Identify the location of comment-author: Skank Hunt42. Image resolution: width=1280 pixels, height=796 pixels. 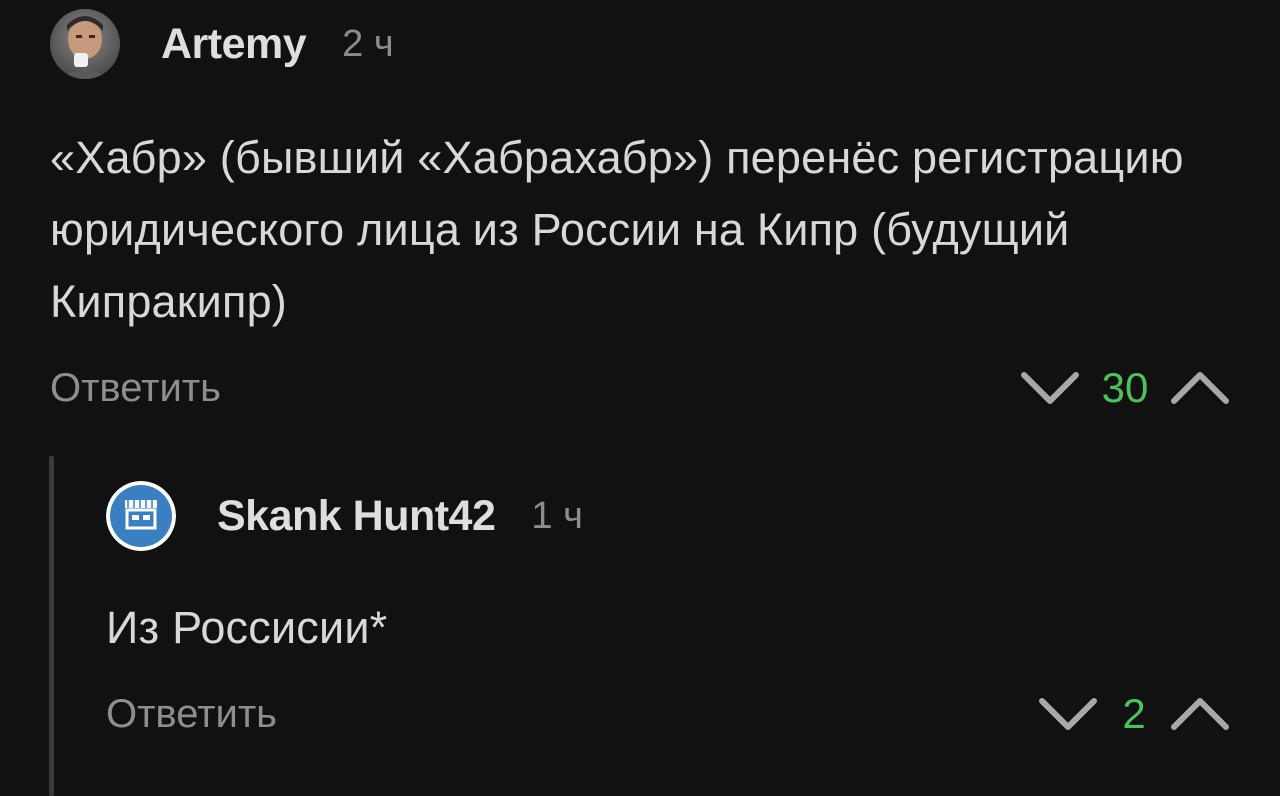
(356, 516).